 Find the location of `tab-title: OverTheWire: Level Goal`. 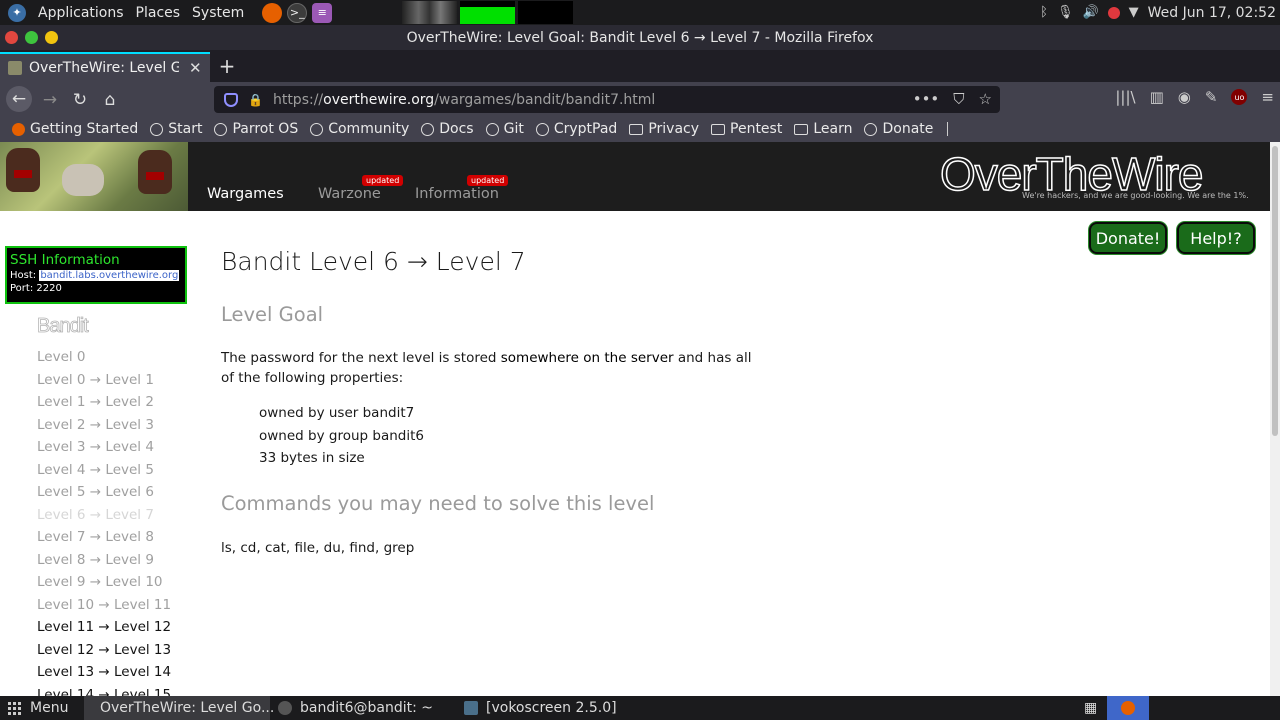

tab-title: OverTheWire: Level Goal is located at coordinates (104, 68).